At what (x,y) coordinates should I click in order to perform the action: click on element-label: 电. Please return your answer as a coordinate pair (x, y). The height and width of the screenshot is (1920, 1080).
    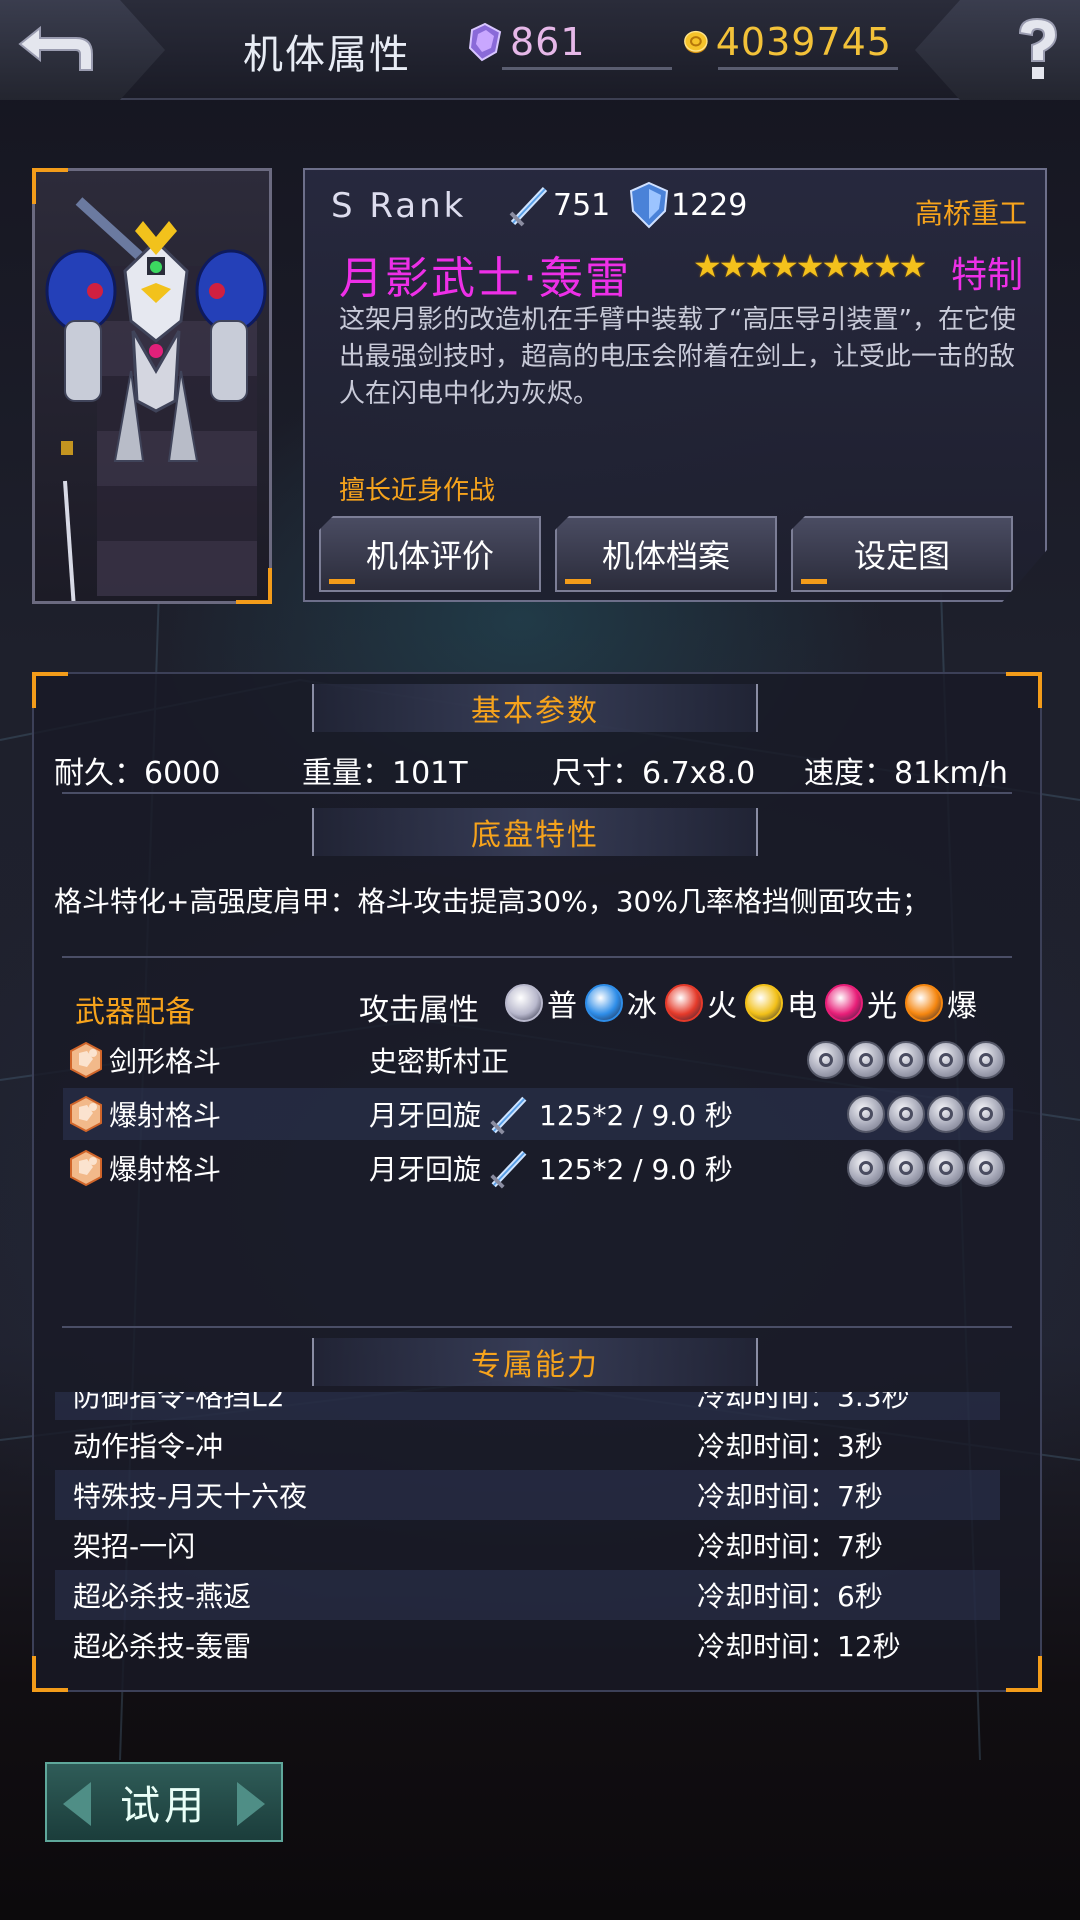
    Looking at the image, I should click on (802, 1006).